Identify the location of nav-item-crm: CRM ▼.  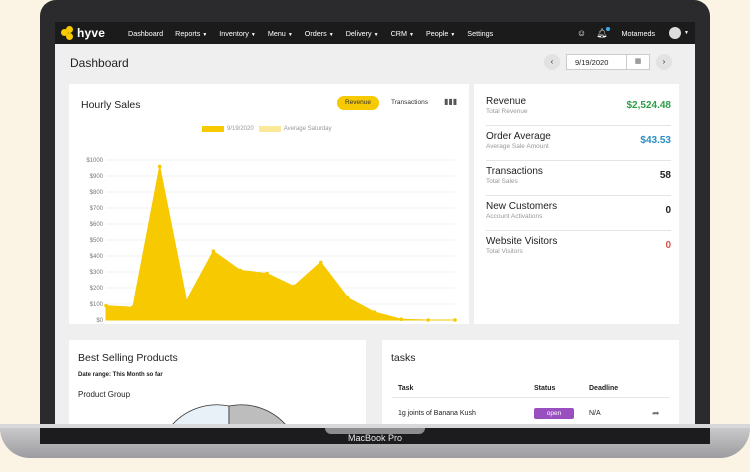
(402, 33).